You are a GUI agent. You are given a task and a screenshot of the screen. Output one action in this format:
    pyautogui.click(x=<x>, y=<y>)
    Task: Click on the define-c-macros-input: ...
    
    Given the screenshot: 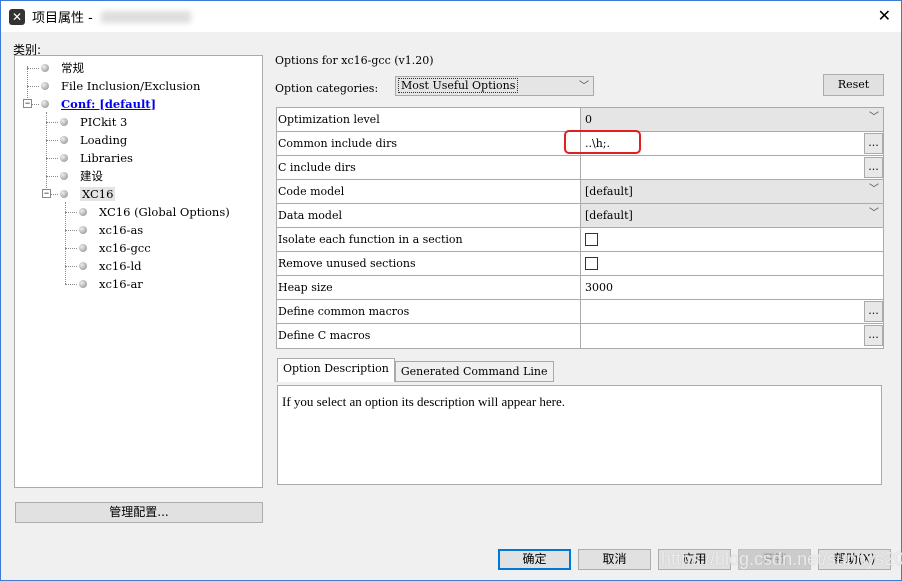 What is the action you would take?
    pyautogui.click(x=732, y=336)
    